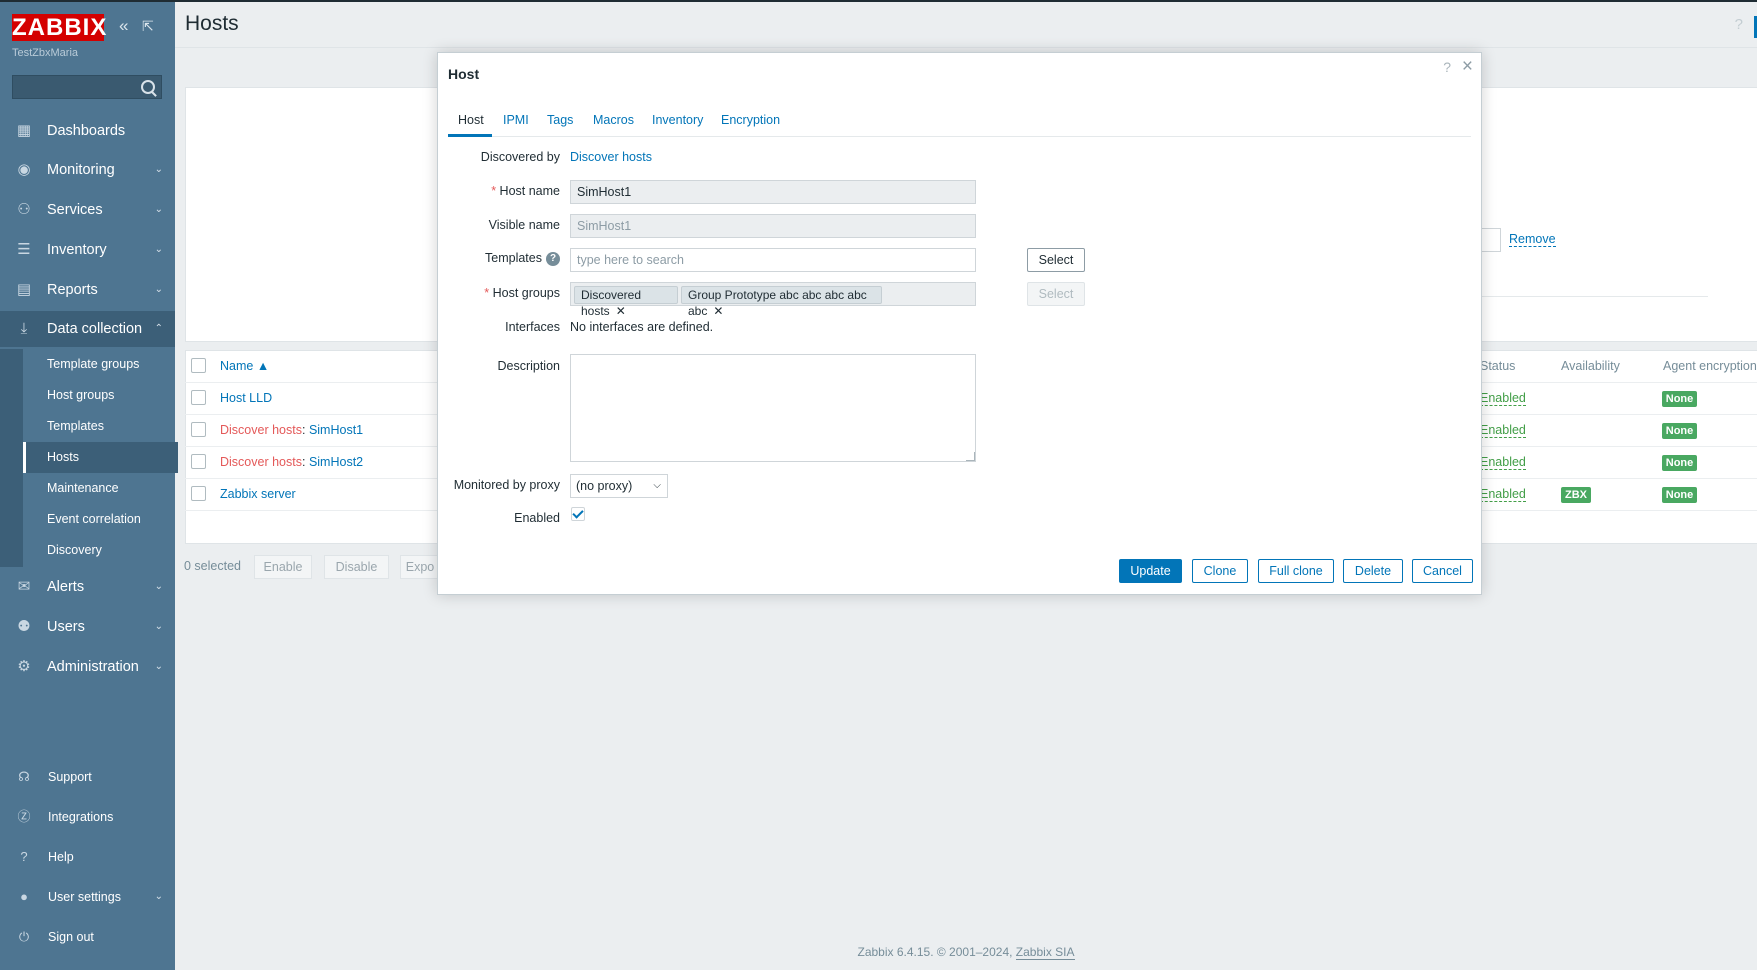  Describe the element at coordinates (59, 27) in the screenshot. I see `zabbix-logo: ZABBIX` at that location.